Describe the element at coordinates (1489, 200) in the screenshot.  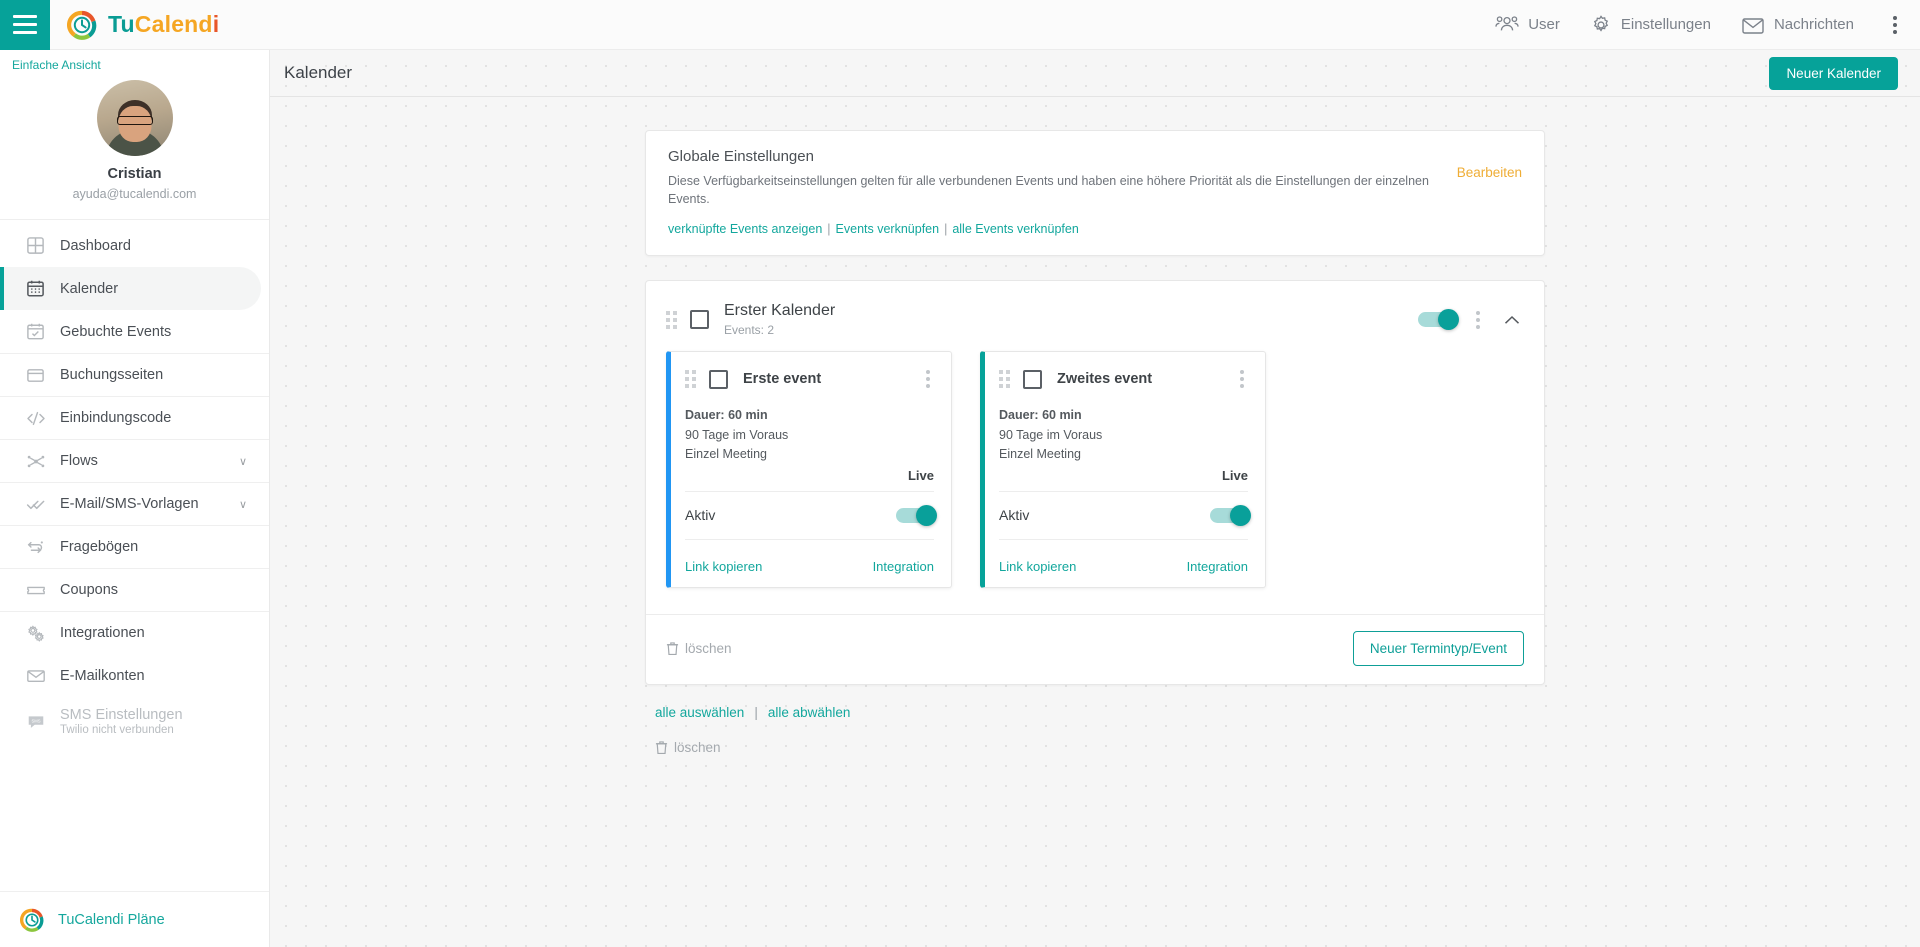
I see `edit-global-settings-link: Bearbeiten` at that location.